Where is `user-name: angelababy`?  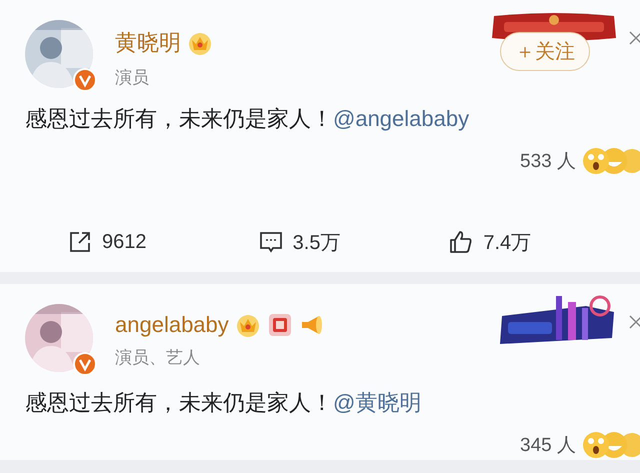 user-name: angelababy is located at coordinates (172, 325).